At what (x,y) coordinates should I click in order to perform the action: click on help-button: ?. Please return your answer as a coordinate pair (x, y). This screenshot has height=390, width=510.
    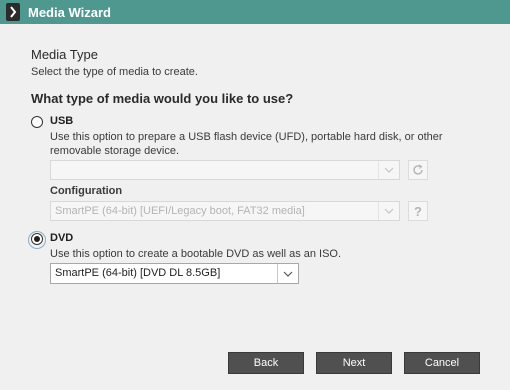
    Looking at the image, I should click on (418, 211).